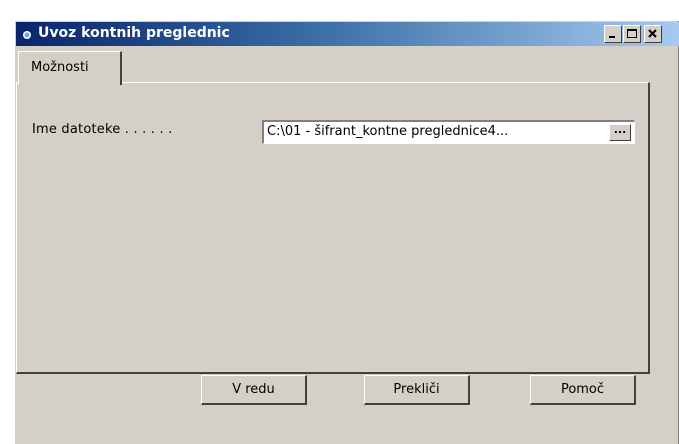 The height and width of the screenshot is (444, 679). What do you see at coordinates (27, 34) in the screenshot?
I see `app-icon` at bounding box center [27, 34].